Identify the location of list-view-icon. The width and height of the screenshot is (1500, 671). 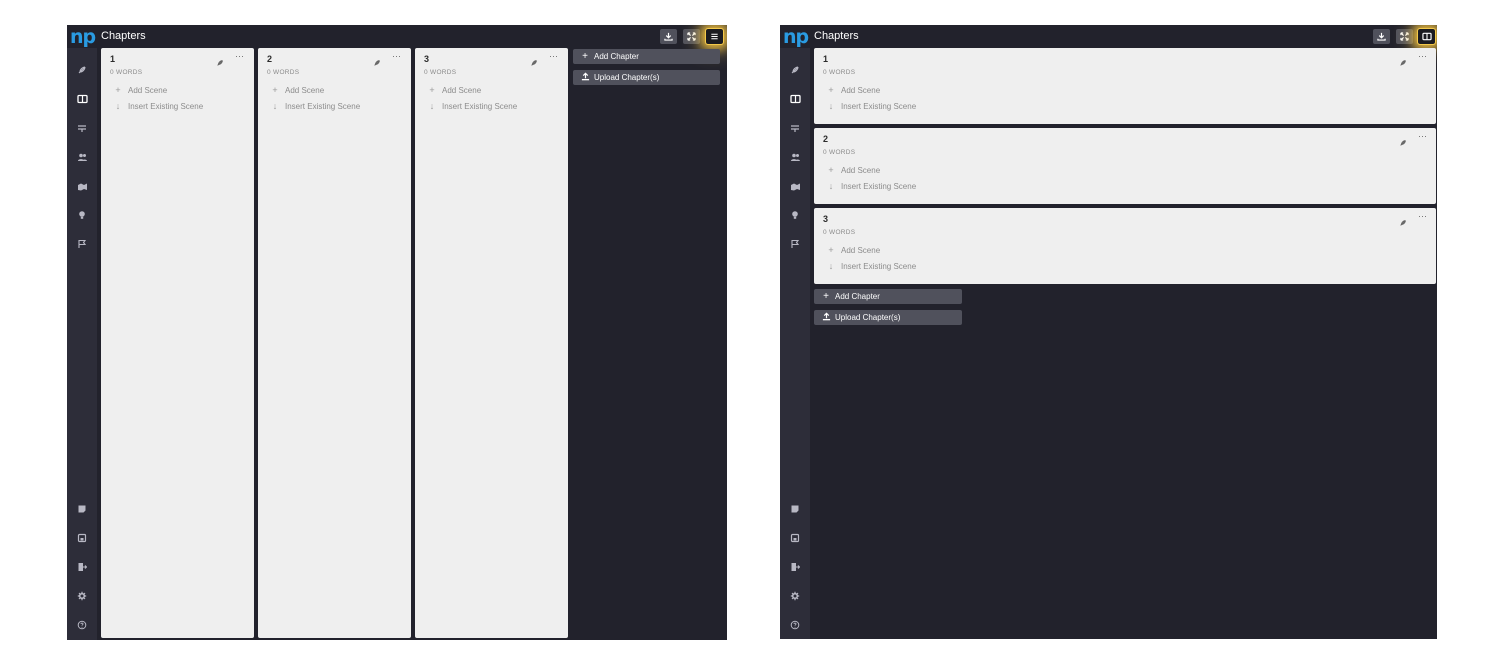
(714, 36).